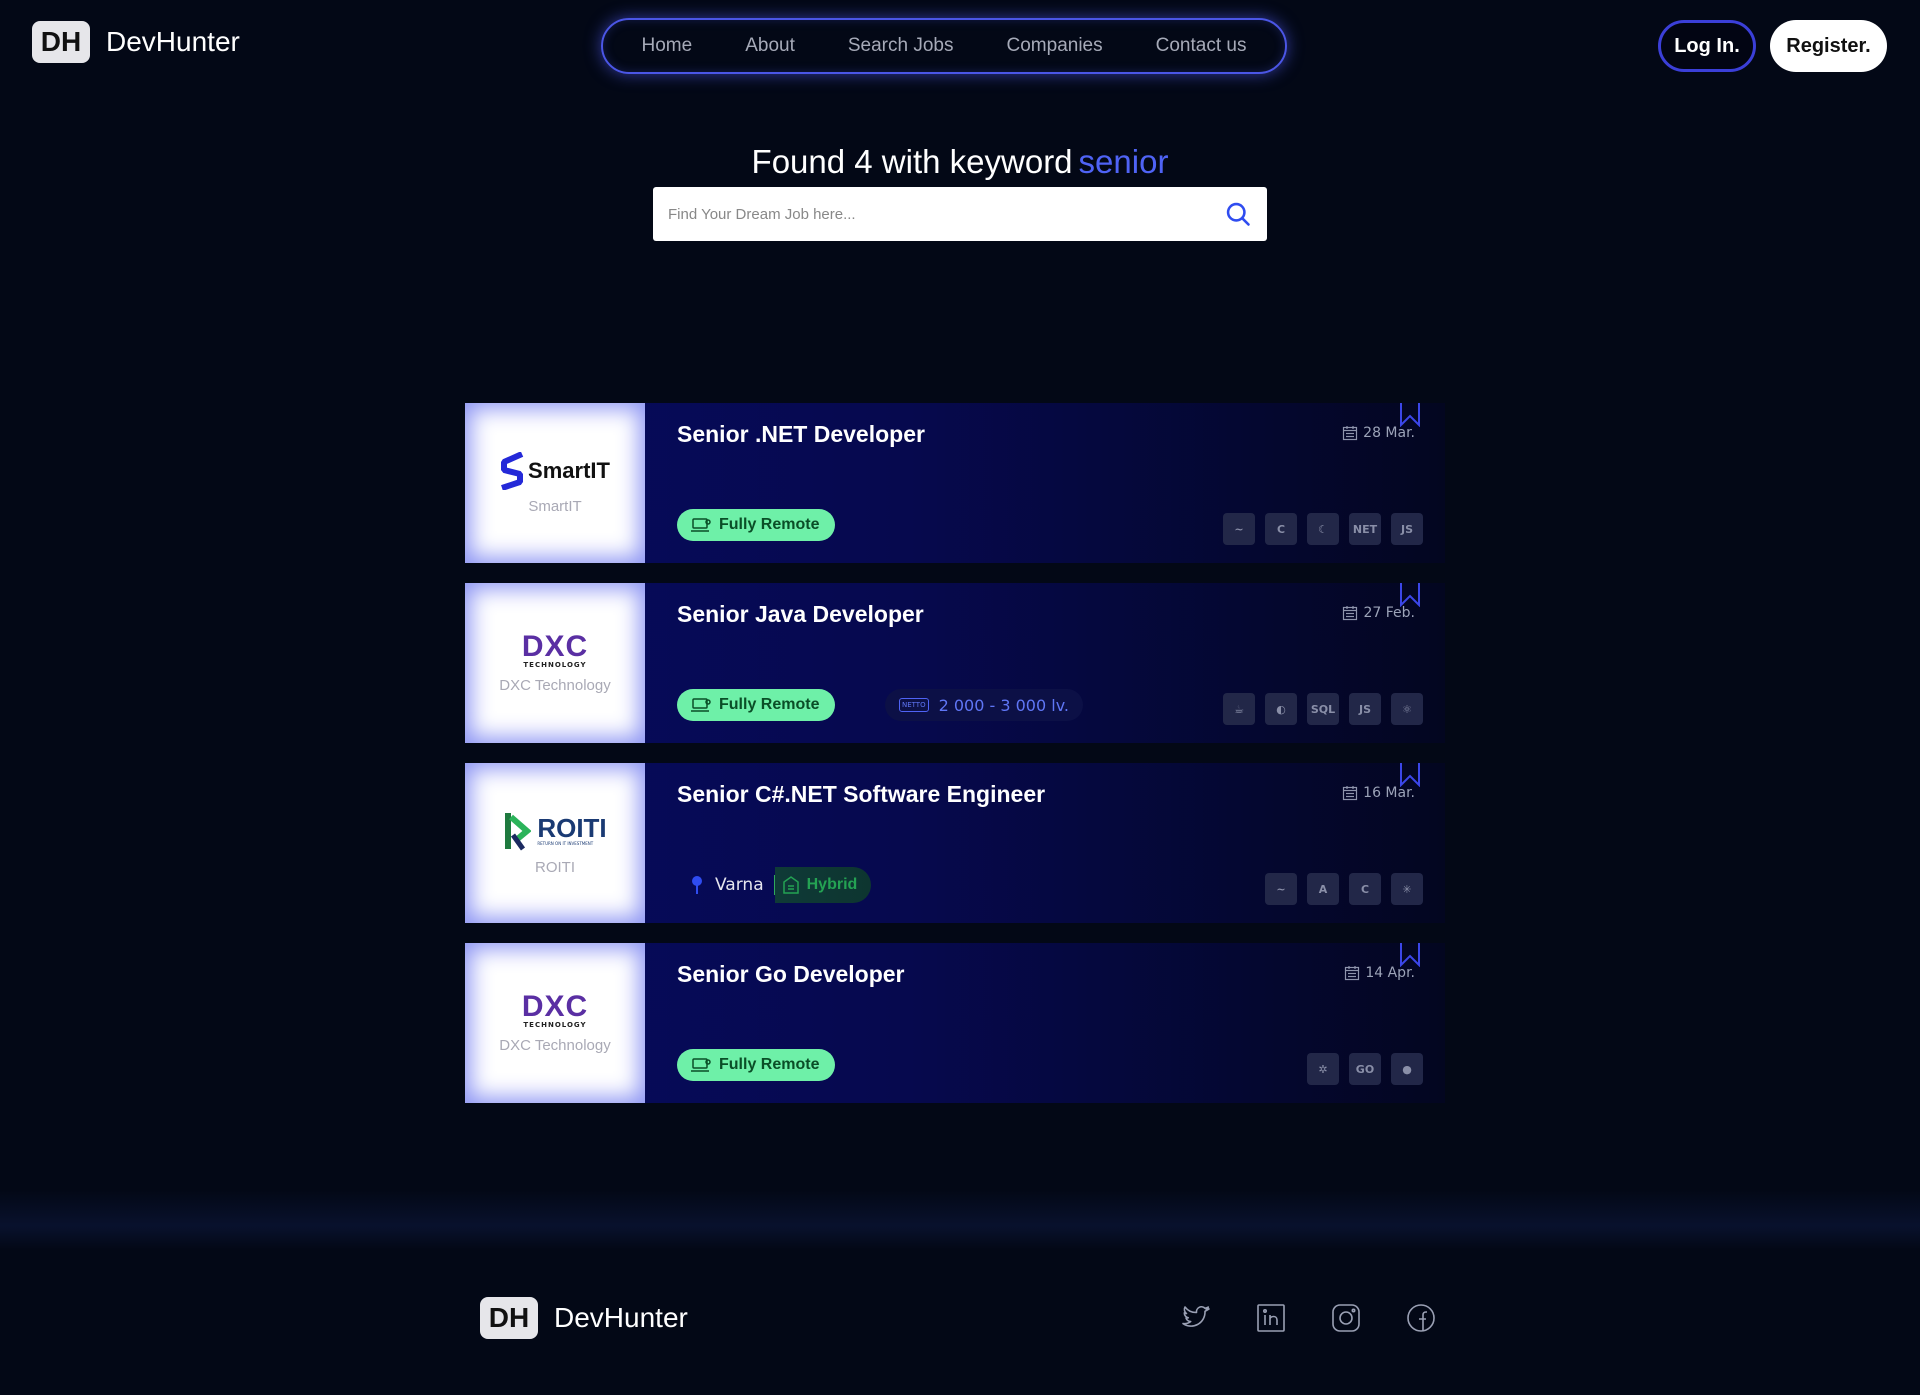 This screenshot has width=1920, height=1395. I want to click on location-badge: Varna Hybrid, so click(774, 885).